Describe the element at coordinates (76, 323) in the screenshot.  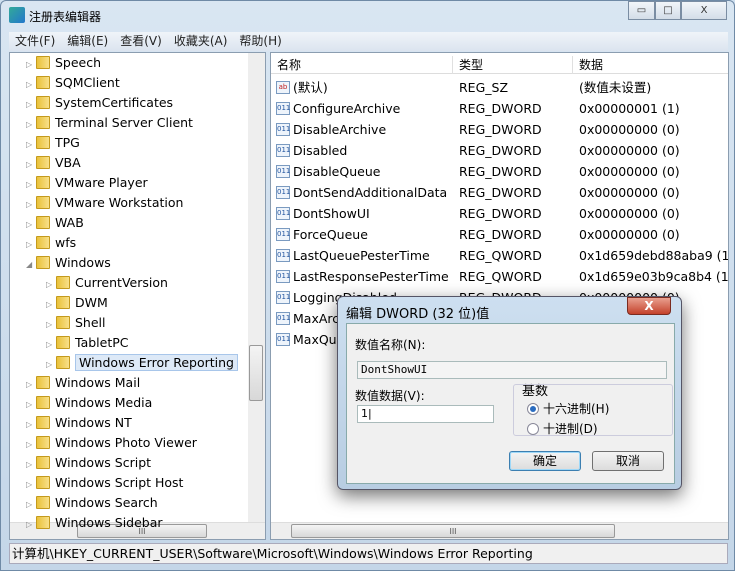
I see `tree-item: ▷ Shell` at that location.